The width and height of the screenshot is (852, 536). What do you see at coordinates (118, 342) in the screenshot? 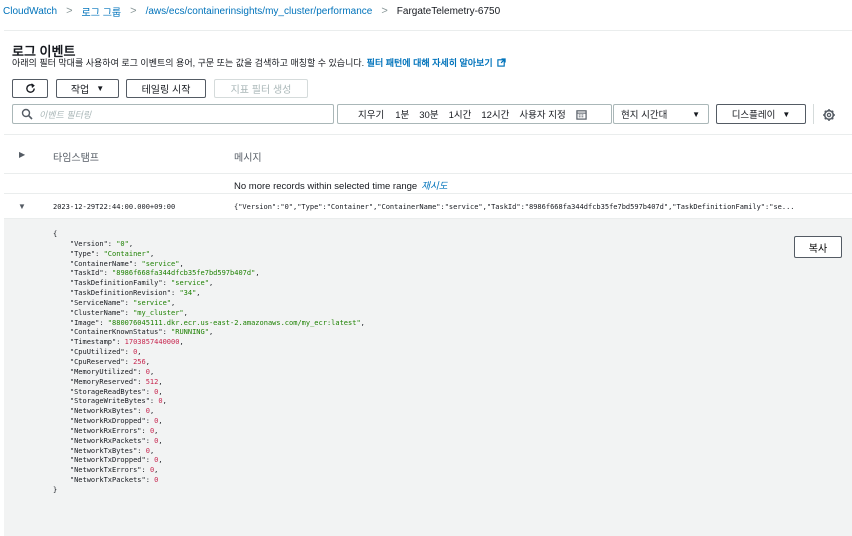
I see `json-line: "Timestamp": 1703857440000,` at bounding box center [118, 342].